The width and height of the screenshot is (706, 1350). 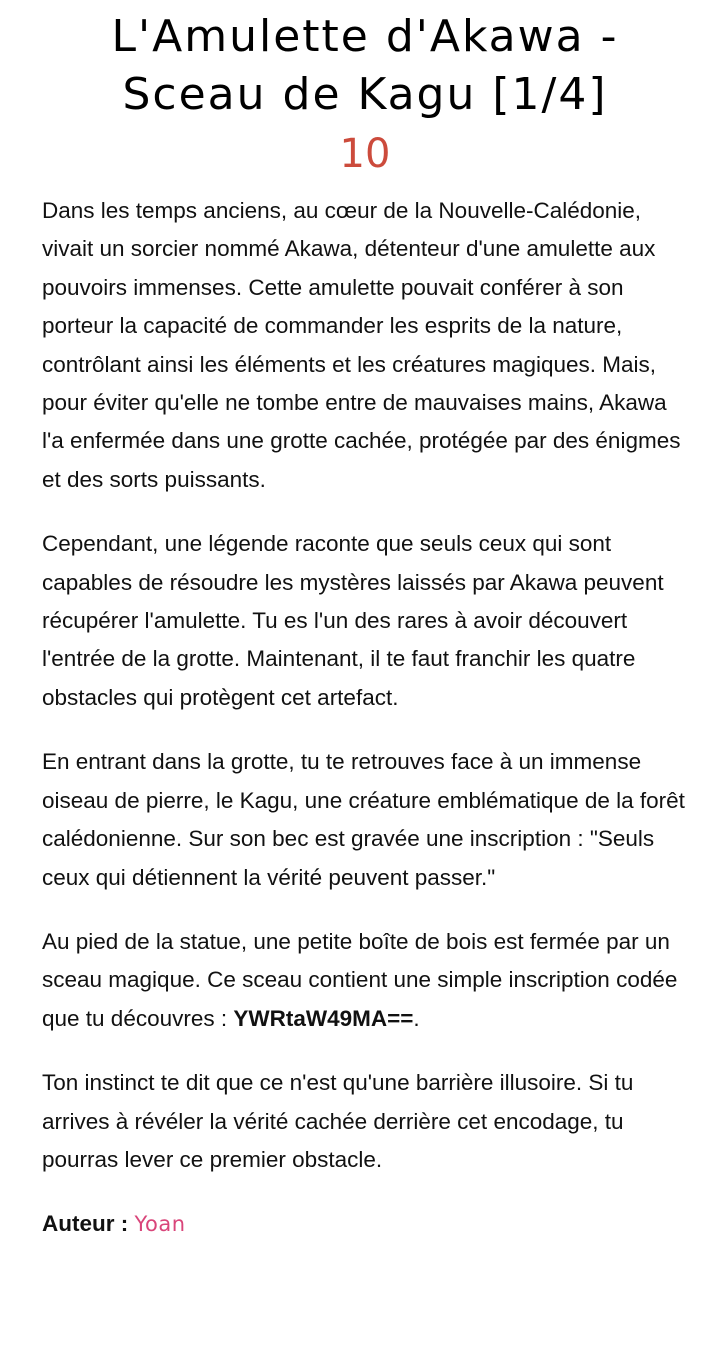 What do you see at coordinates (416, 1018) in the screenshot?
I see `paragraph-4-end: .` at bounding box center [416, 1018].